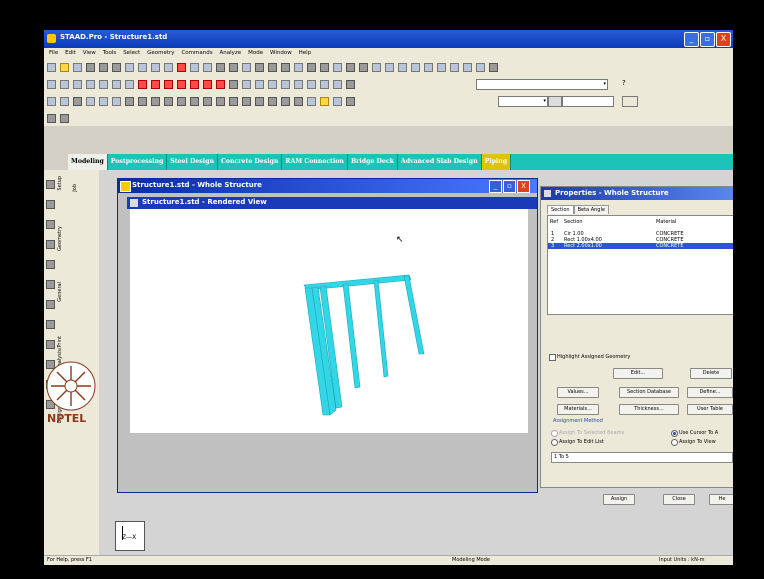 This screenshot has height=579, width=764. I want to click on section-database-button: Section Database, so click(649, 392).